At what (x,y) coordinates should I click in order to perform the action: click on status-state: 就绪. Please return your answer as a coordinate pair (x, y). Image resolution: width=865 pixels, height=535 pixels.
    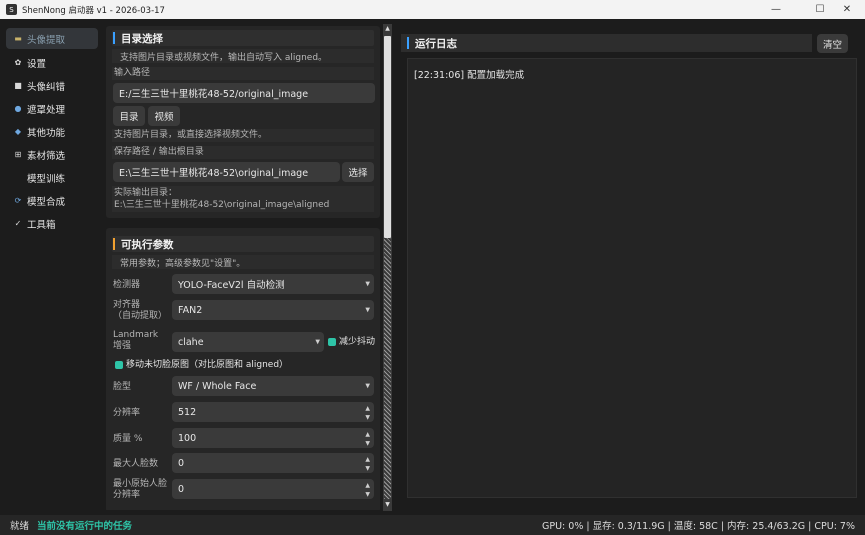
    Looking at the image, I should click on (20, 526).